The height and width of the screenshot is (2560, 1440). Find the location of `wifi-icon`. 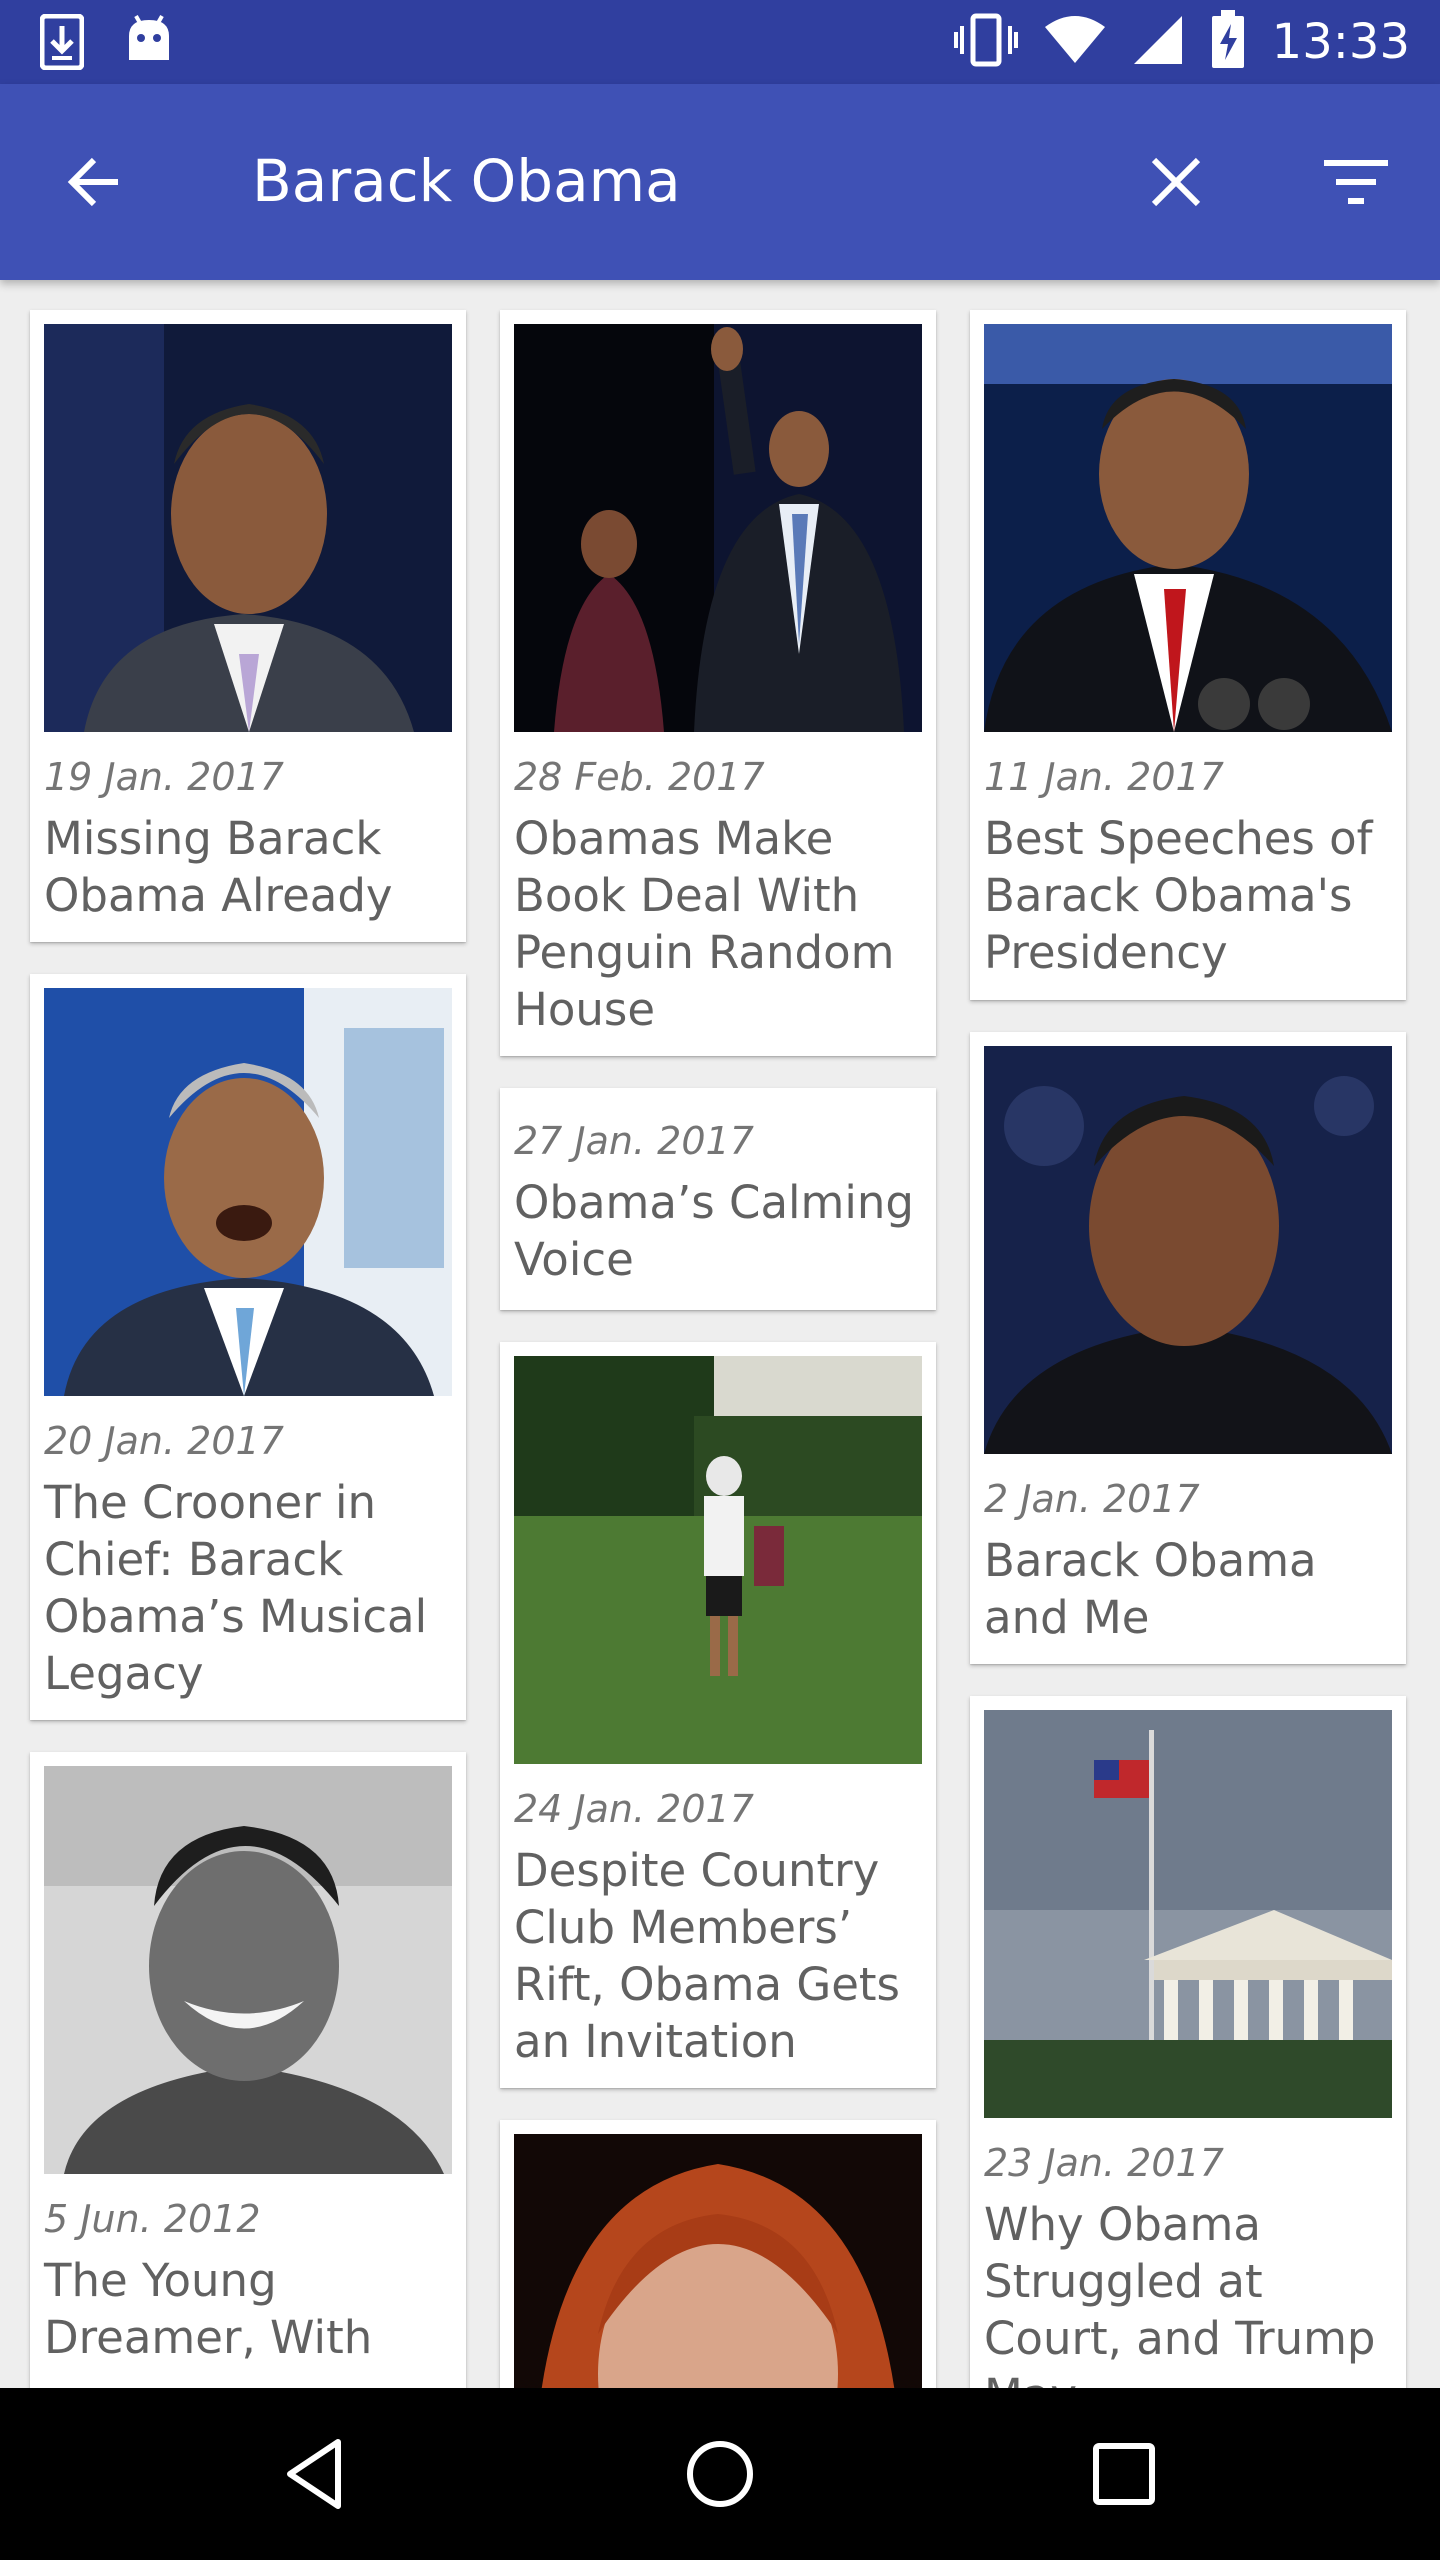

wifi-icon is located at coordinates (1075, 42).